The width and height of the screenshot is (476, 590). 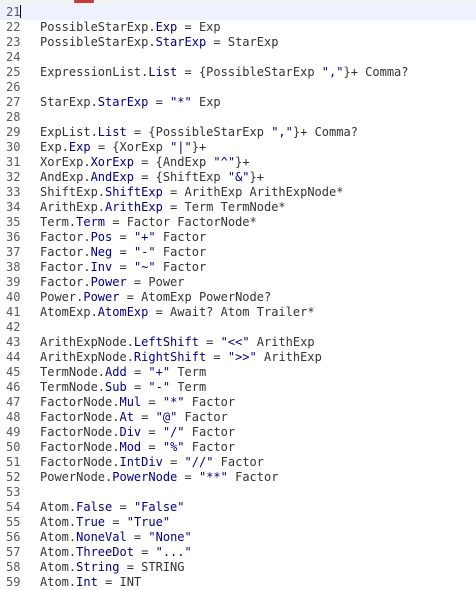 What do you see at coordinates (13, 567) in the screenshot?
I see `line-number: 58` at bounding box center [13, 567].